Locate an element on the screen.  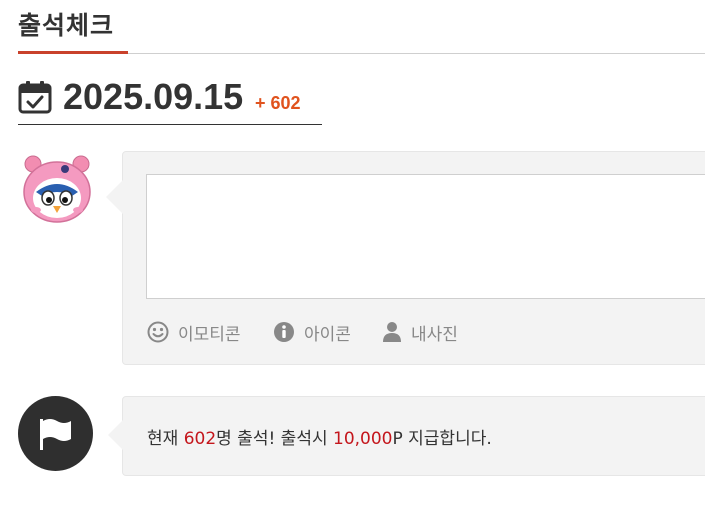
my-photo-label: 내사진 is located at coordinates (434, 334).